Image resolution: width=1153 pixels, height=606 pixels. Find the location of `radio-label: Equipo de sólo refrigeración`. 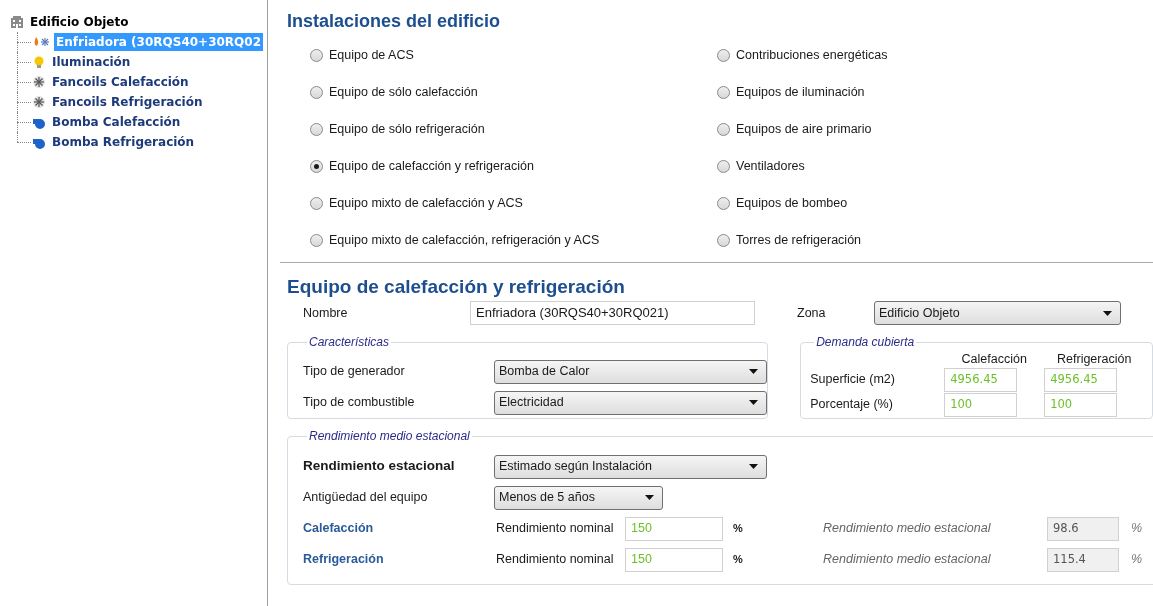

radio-label: Equipo de sólo refrigeración is located at coordinates (407, 130).